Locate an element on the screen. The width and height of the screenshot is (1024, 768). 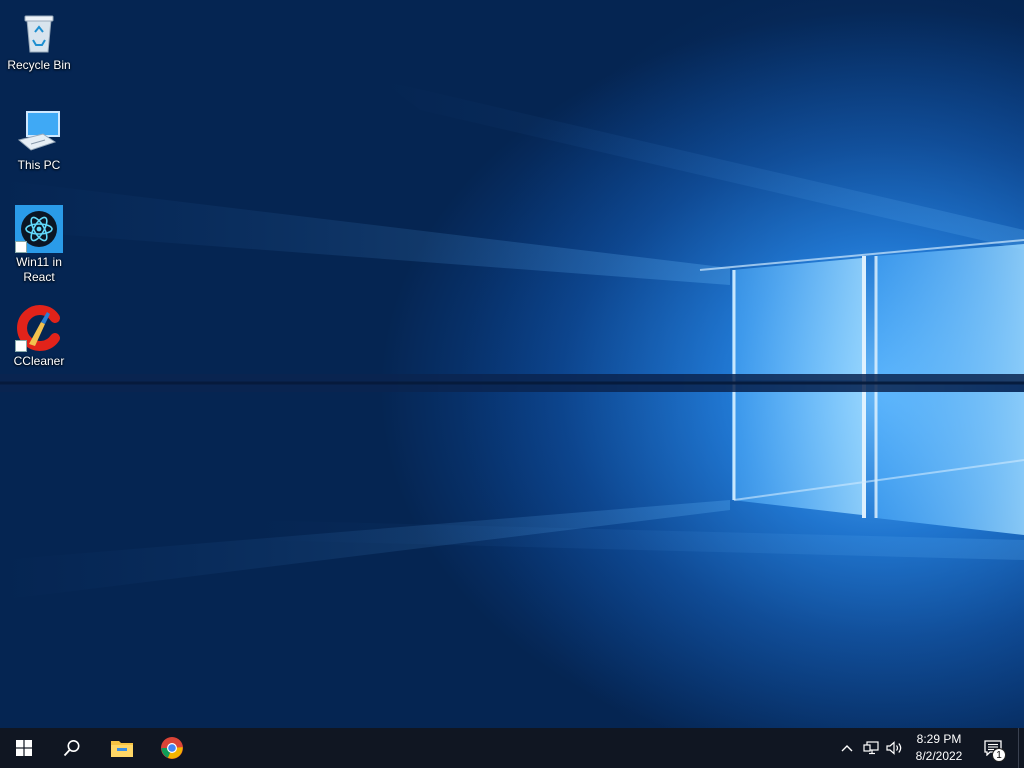
desktop-icon-this-pc: This PC is located at coordinates (39, 140).